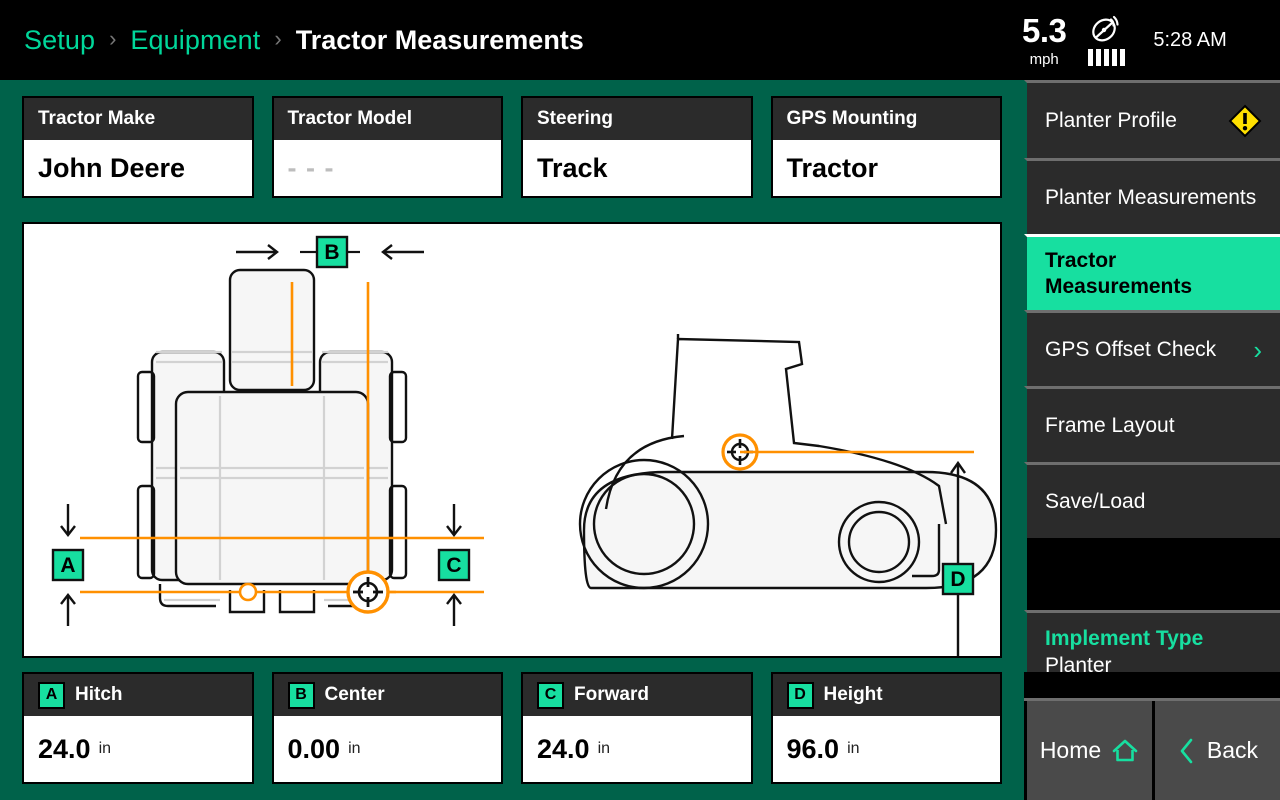 The height and width of the screenshot is (800, 1280). Describe the element at coordinates (248, 592) in the screenshot. I see `hitch-point-icon` at that location.